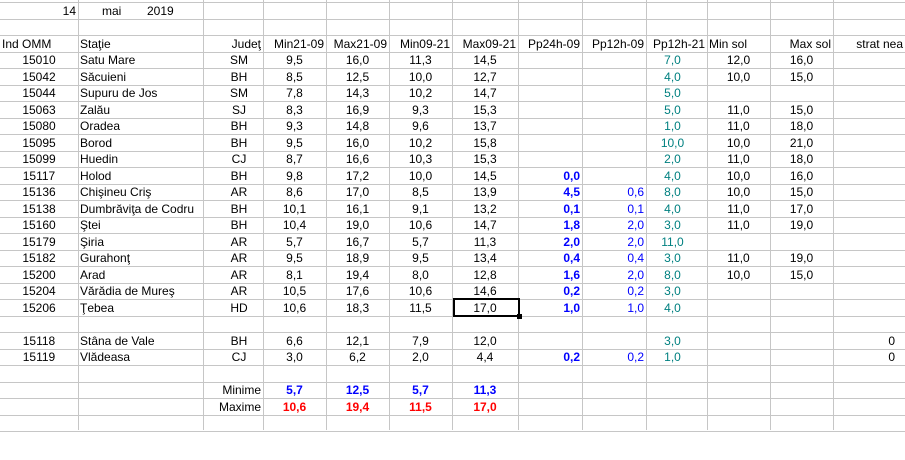  What do you see at coordinates (357, 126) in the screenshot?
I see `table-cell-max2109: 14,8` at bounding box center [357, 126].